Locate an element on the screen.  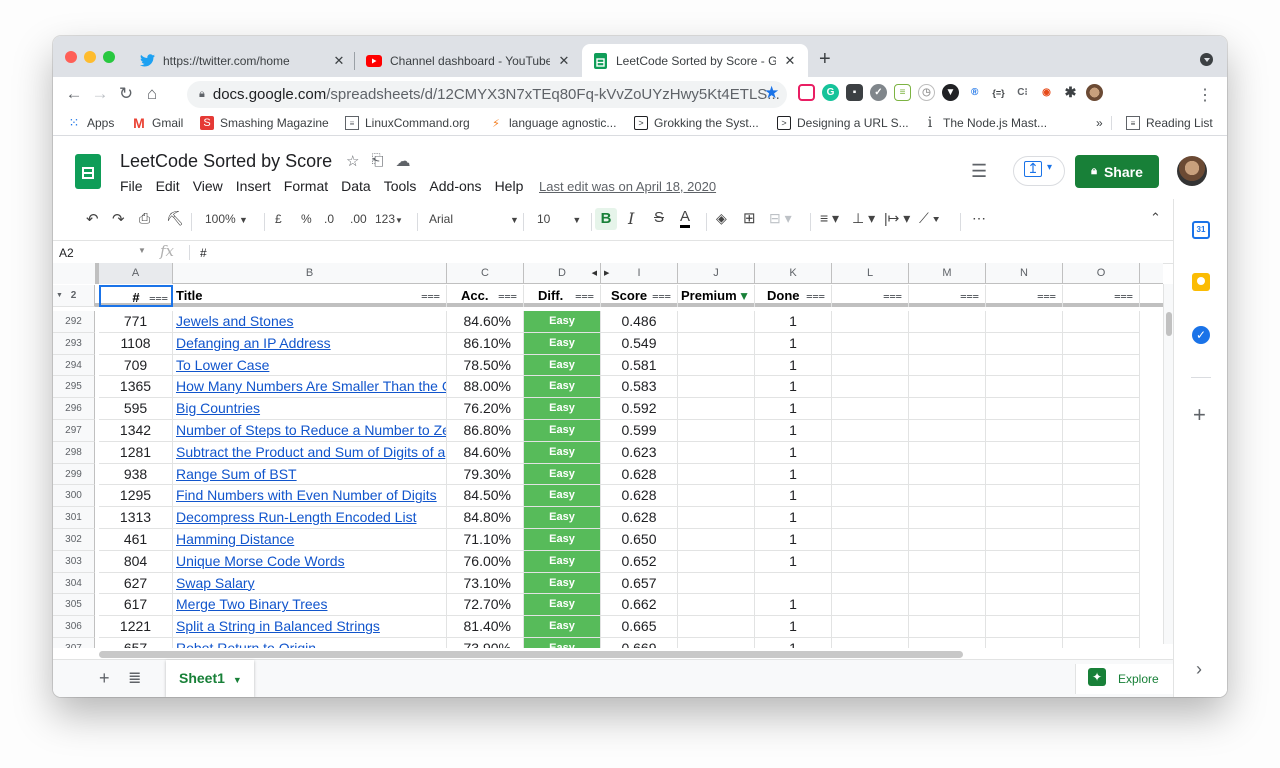
row-header: 301 is located at coordinates (74, 518).